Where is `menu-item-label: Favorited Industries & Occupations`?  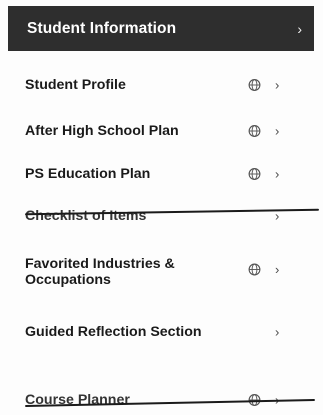 menu-item-label: Favorited Industries & Occupations is located at coordinates (100, 272).